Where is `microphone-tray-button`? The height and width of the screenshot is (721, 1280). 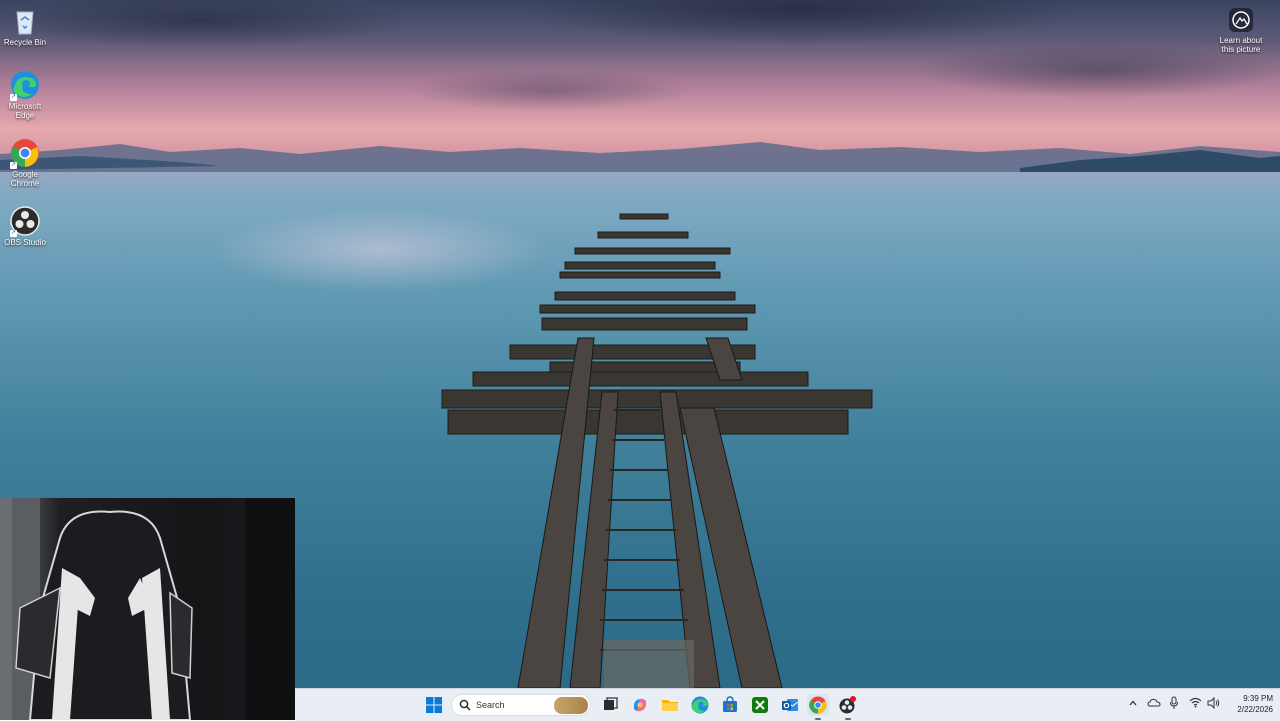
microphone-tray-button is located at coordinates (1174, 704).